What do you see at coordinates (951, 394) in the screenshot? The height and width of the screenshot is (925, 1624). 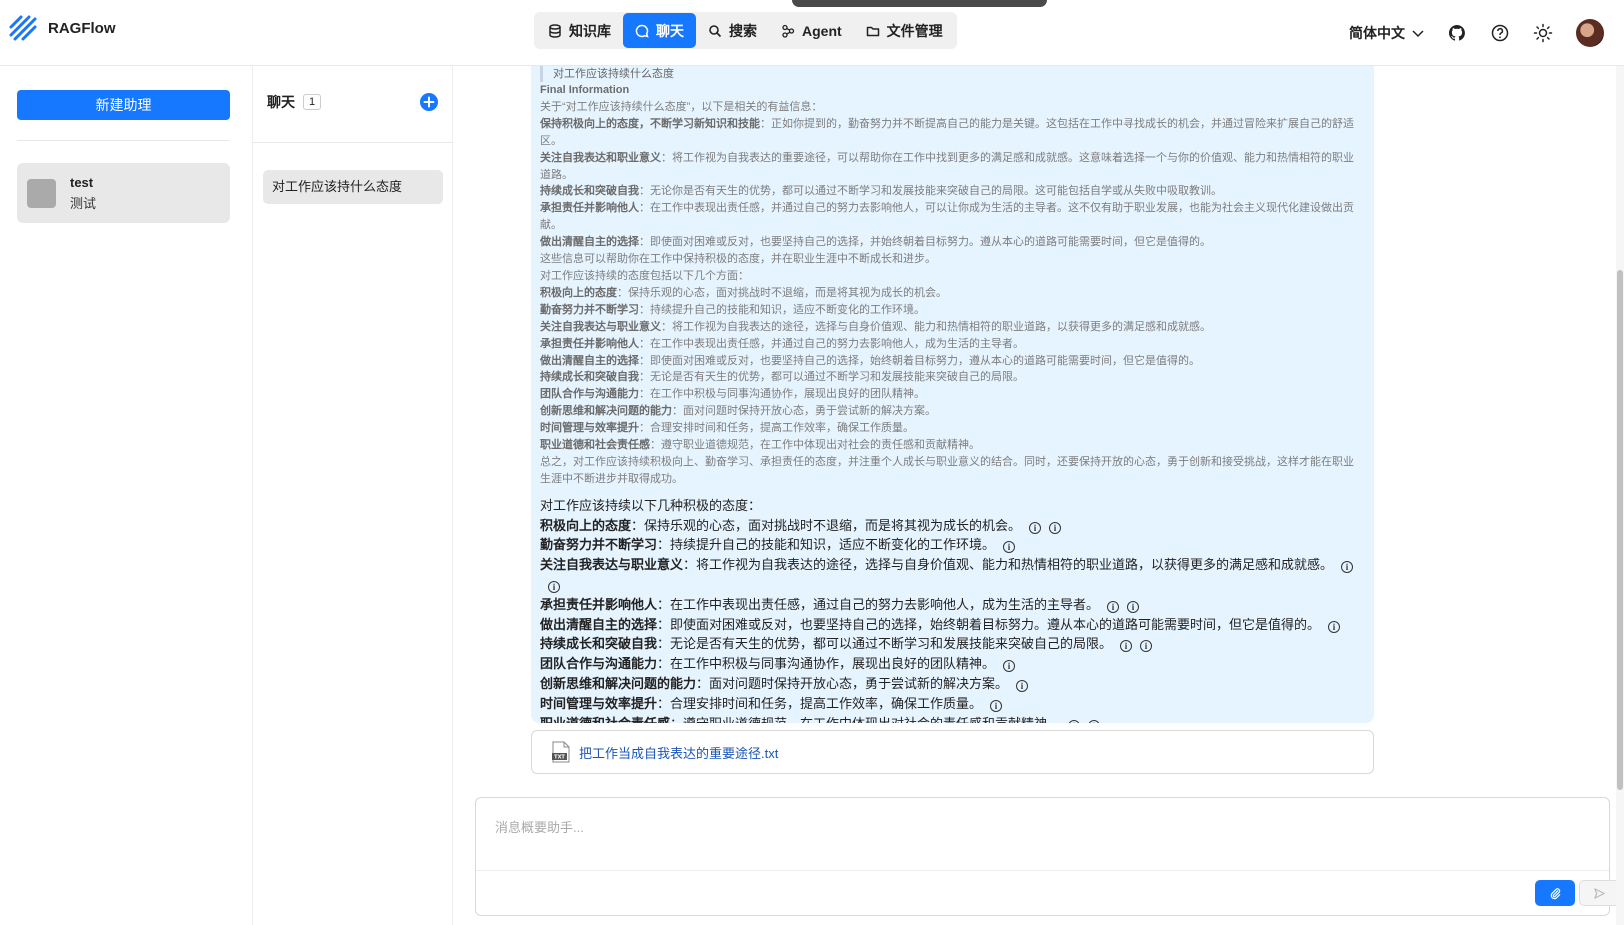 I see `reference-row: 团队合作与沟通能力：在工作中积极与同事沟通协作，展现出良好的团队精神。` at bounding box center [951, 394].